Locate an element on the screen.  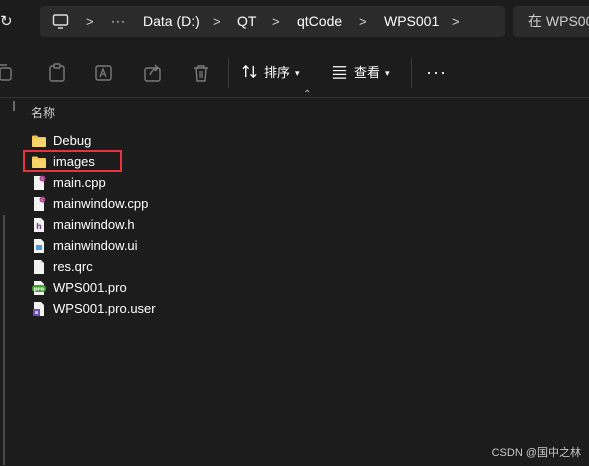
svg-text: h is located at coordinates (39, 226).